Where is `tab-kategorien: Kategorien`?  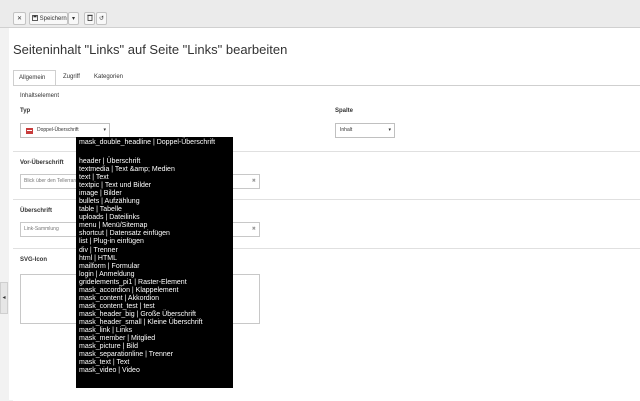 tab-kategorien: Kategorien is located at coordinates (112, 77).